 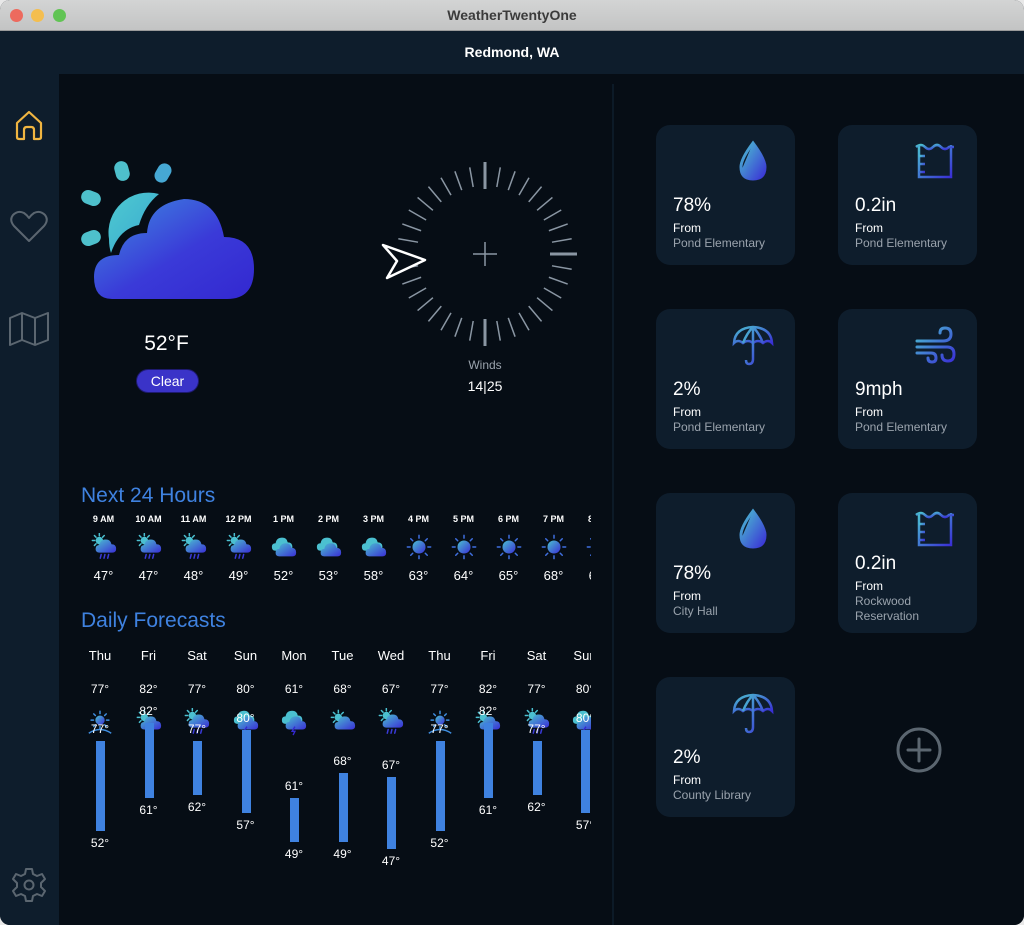 What do you see at coordinates (391, 764) in the screenshot?
I see `bar-high-label: 67°` at bounding box center [391, 764].